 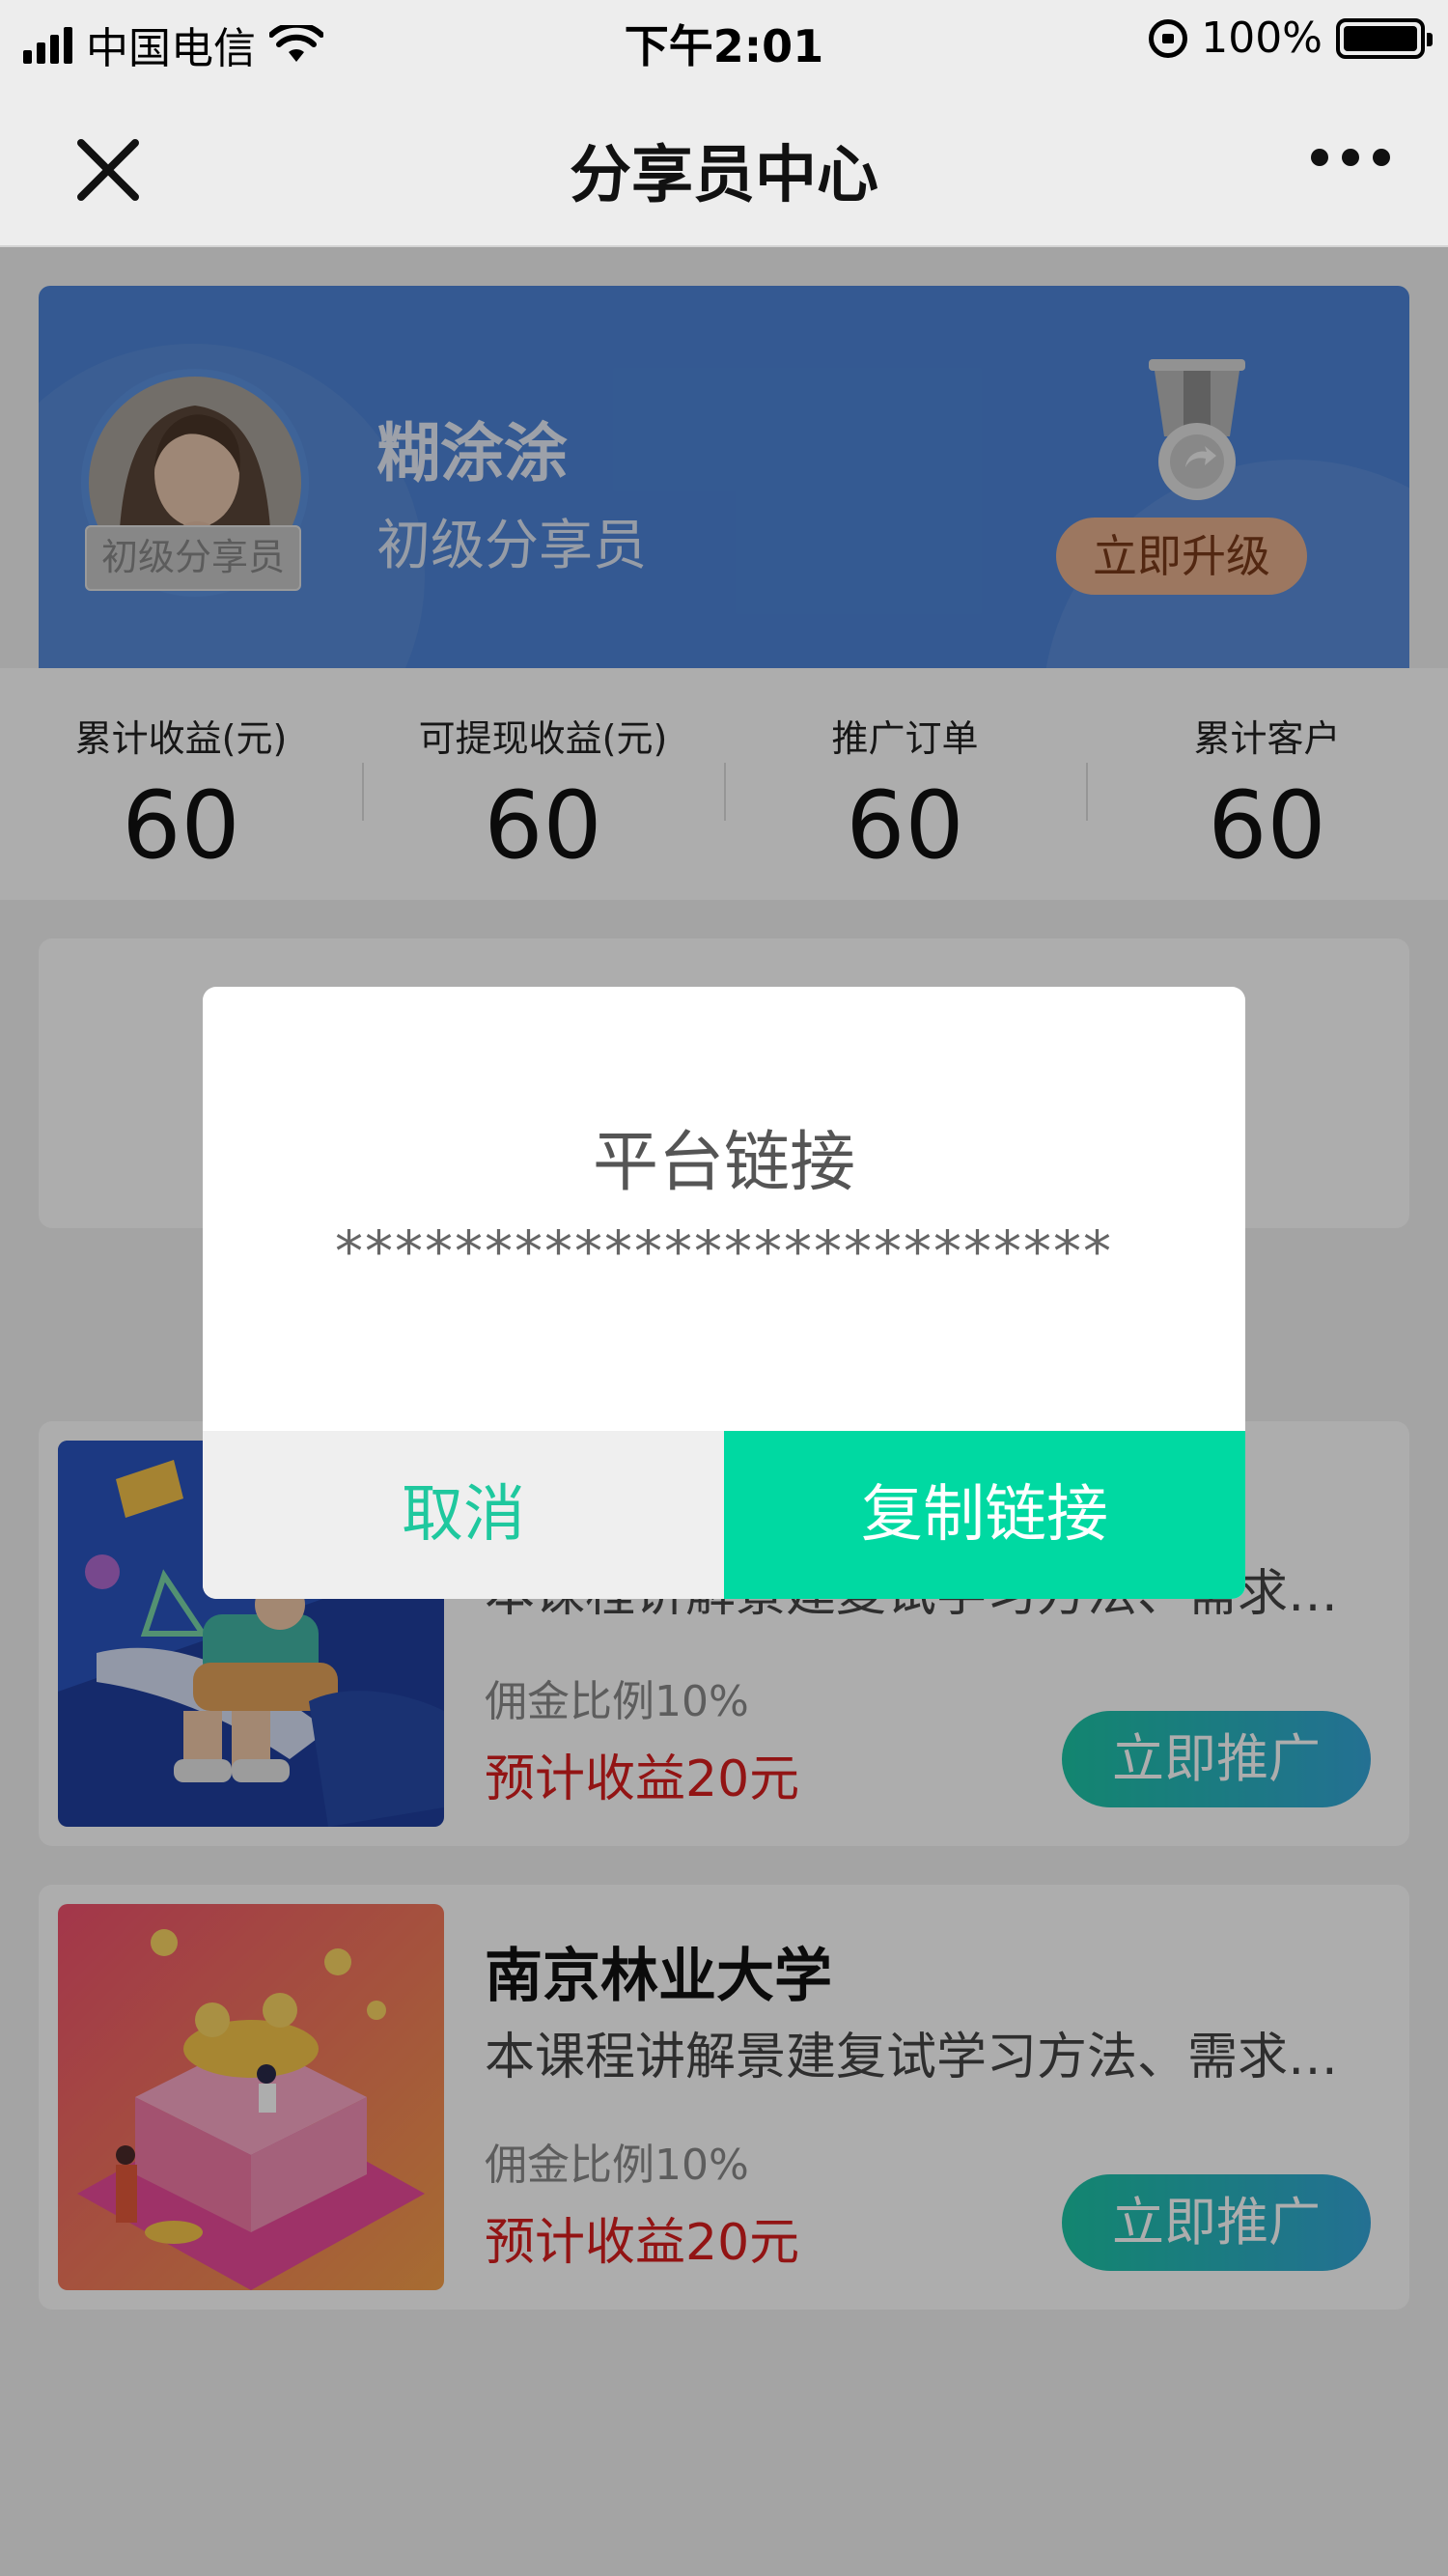 I want to click on battery-icon, so click(x=1385, y=38).